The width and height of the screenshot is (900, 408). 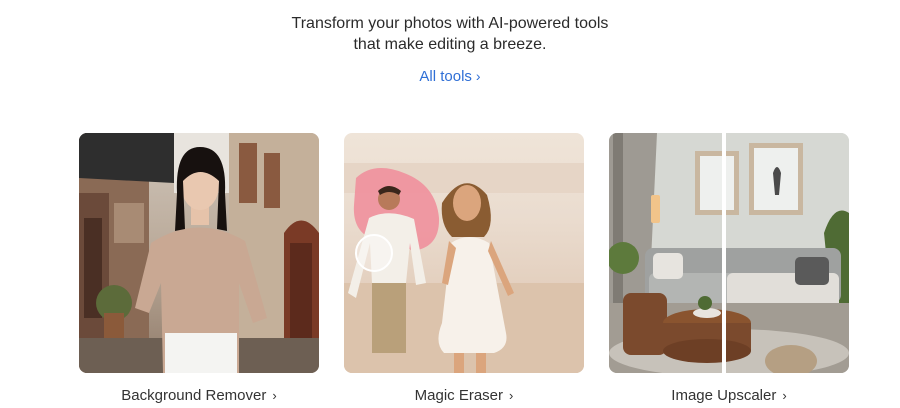 I want to click on background-remover-link: Background Remover ›, so click(x=199, y=396).